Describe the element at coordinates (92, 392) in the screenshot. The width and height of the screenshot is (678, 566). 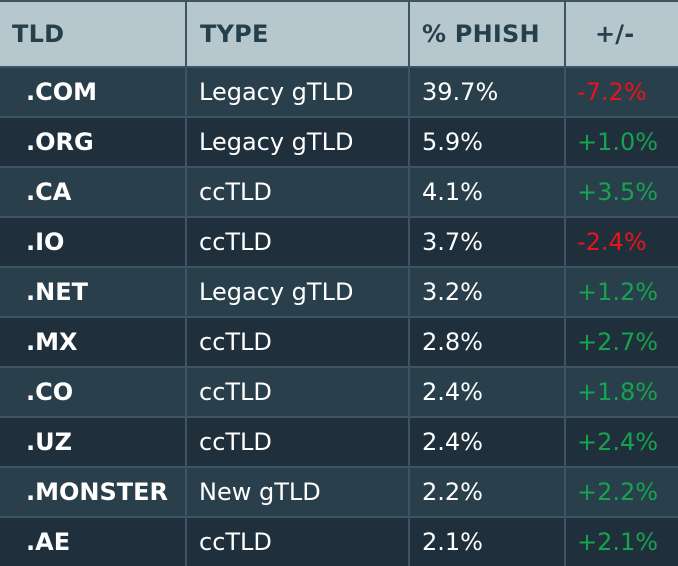
I see `tld-cell: .CO` at that location.